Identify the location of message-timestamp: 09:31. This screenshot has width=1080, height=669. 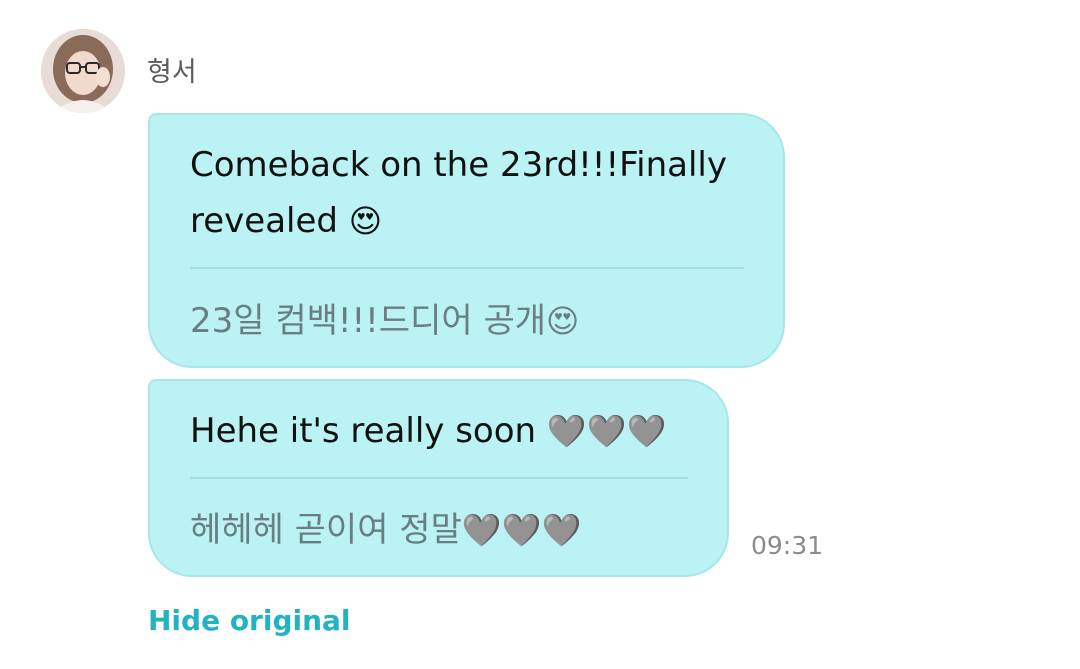
(787, 545).